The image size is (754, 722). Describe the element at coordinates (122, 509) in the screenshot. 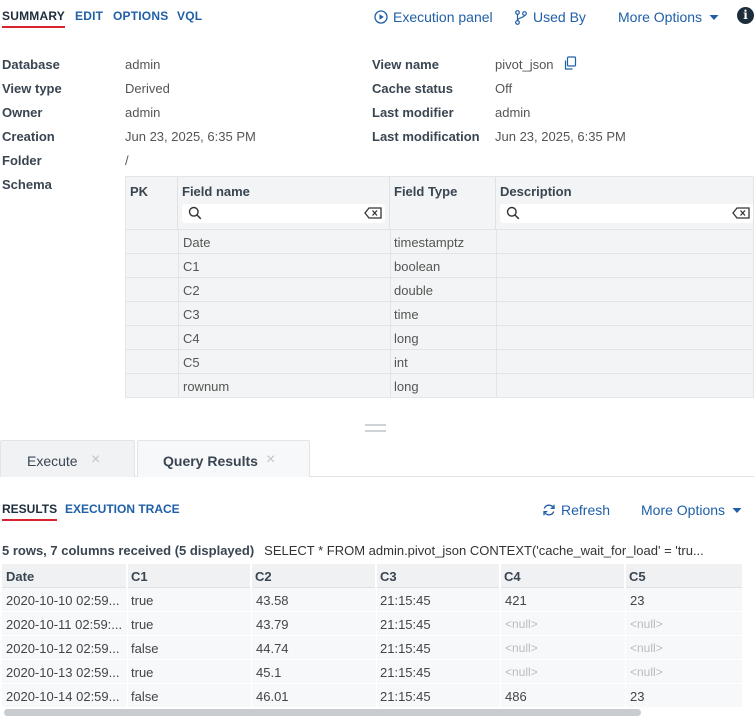

I see `tab-execution-trace: EXECUTION TRACE` at that location.